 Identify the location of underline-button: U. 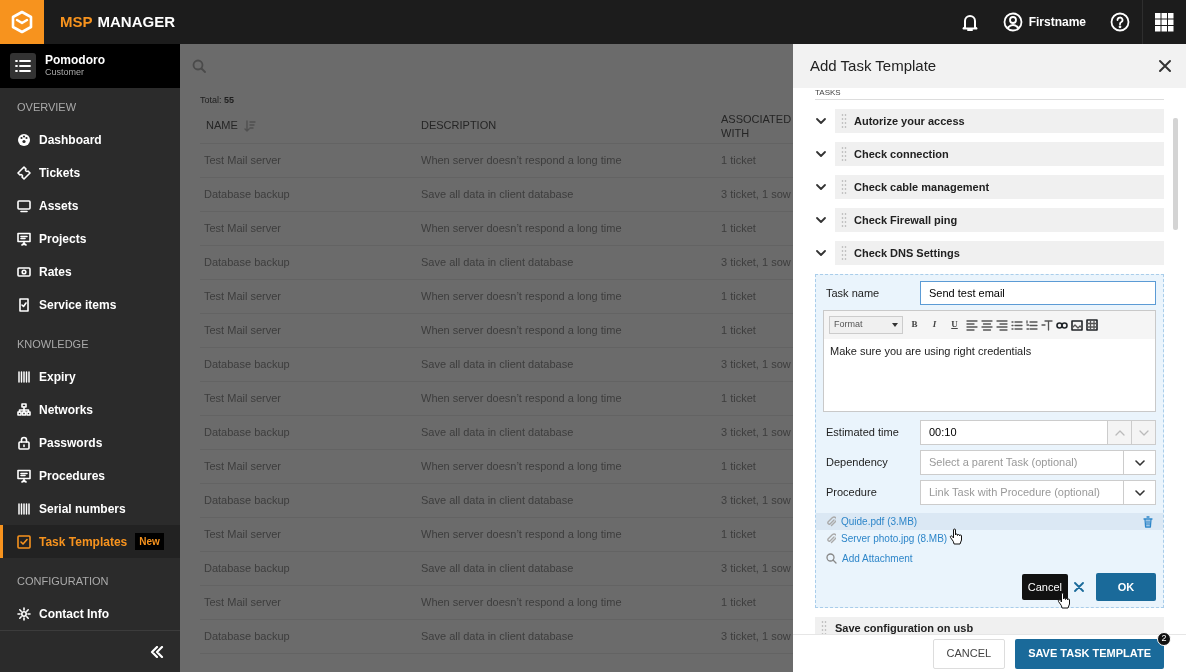
(954, 325).